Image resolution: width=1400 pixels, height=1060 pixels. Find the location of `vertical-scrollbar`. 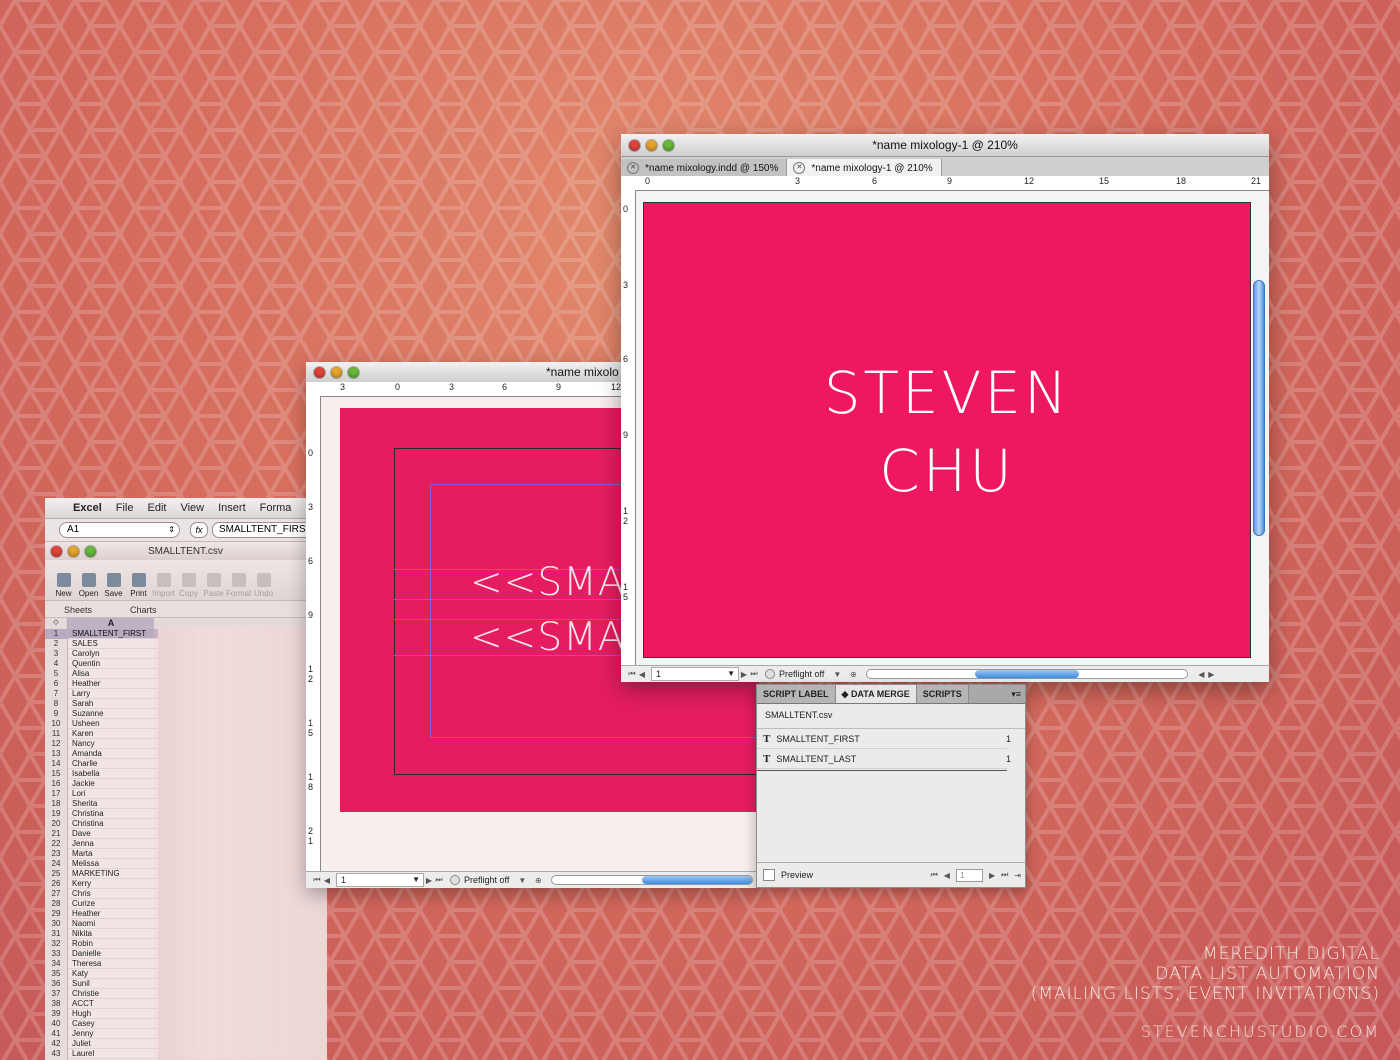

vertical-scrollbar is located at coordinates (1259, 408).